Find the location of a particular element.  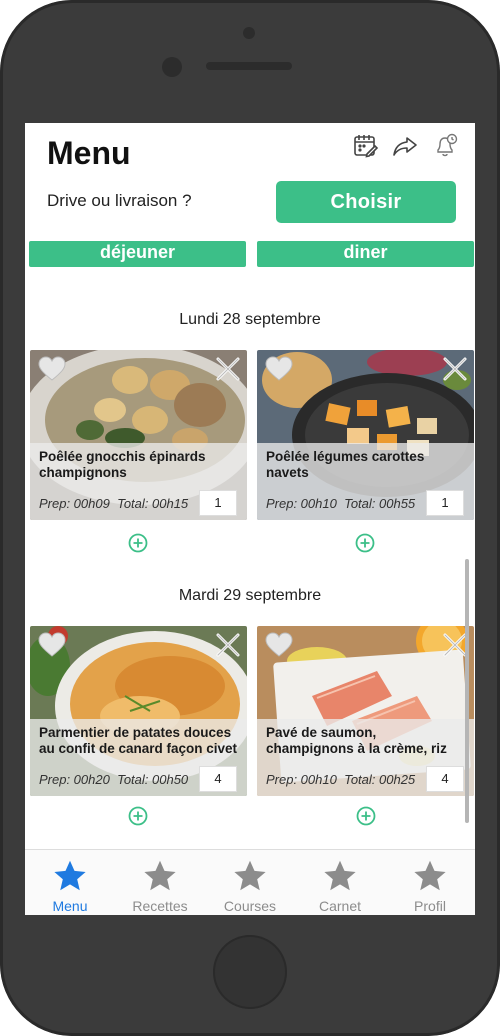

meal-tab-lunch: déjeuner is located at coordinates (137, 254).